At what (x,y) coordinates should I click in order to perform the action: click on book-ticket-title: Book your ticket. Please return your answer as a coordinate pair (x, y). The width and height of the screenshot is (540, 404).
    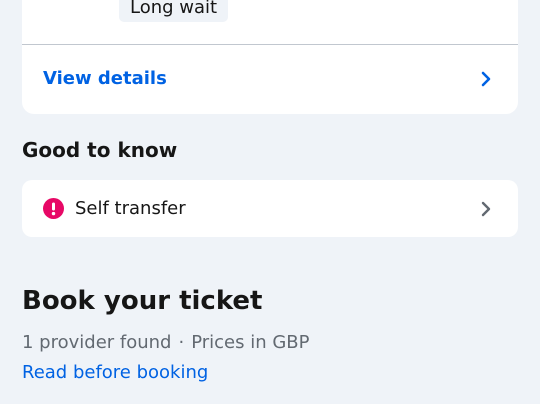
    Looking at the image, I should click on (142, 301).